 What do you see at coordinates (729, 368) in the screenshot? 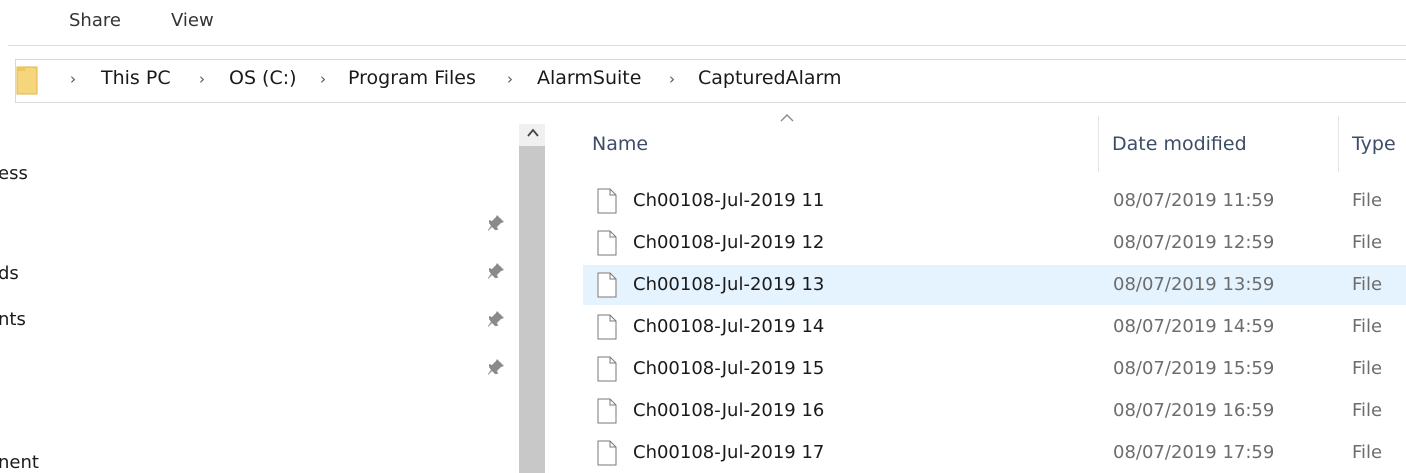
I see `file-name: Ch00108-Jul-2019 15` at bounding box center [729, 368].